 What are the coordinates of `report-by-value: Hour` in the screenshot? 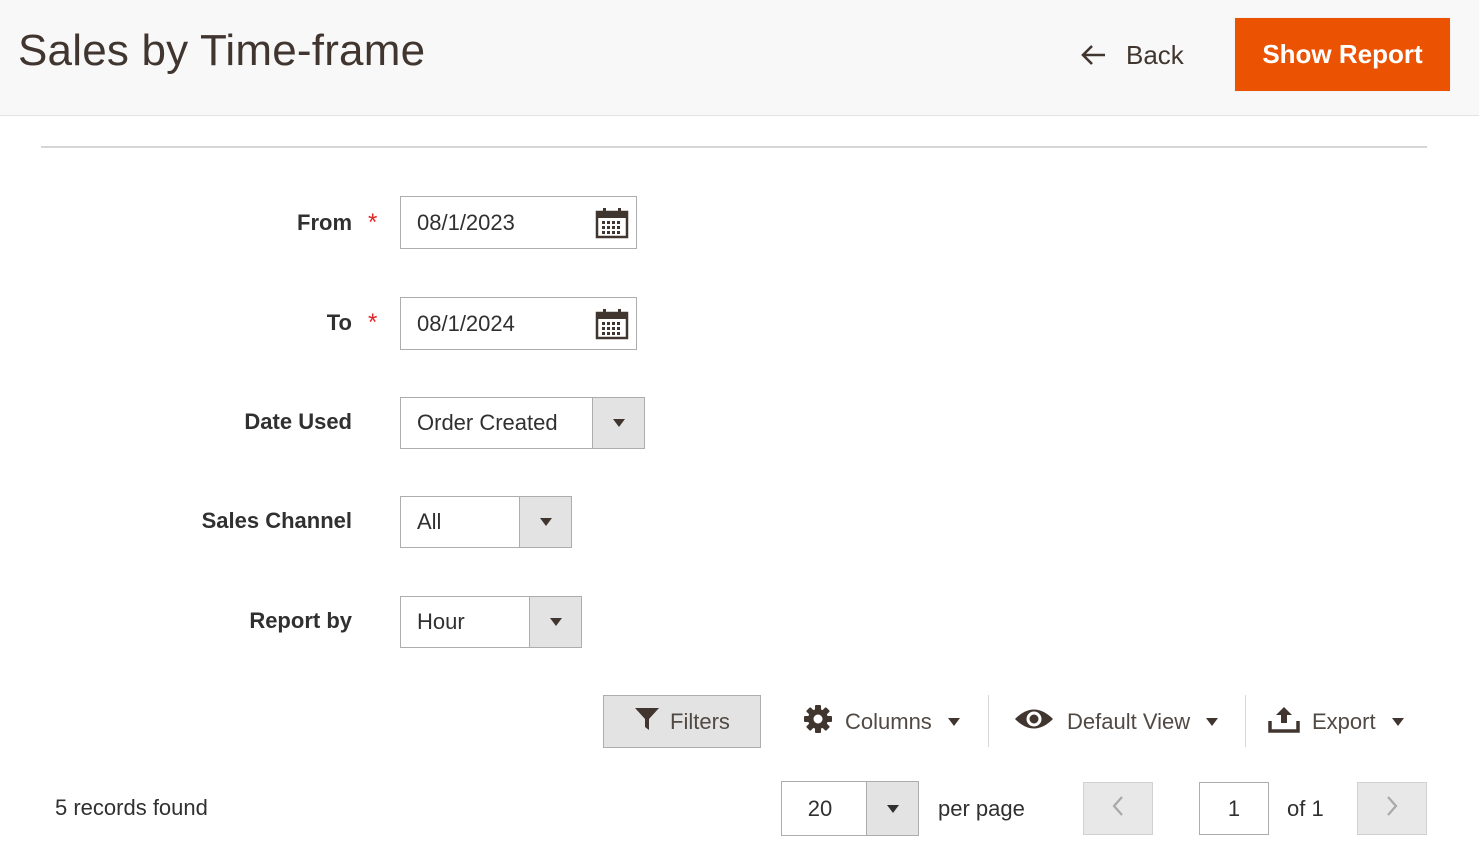 It's located at (465, 622).